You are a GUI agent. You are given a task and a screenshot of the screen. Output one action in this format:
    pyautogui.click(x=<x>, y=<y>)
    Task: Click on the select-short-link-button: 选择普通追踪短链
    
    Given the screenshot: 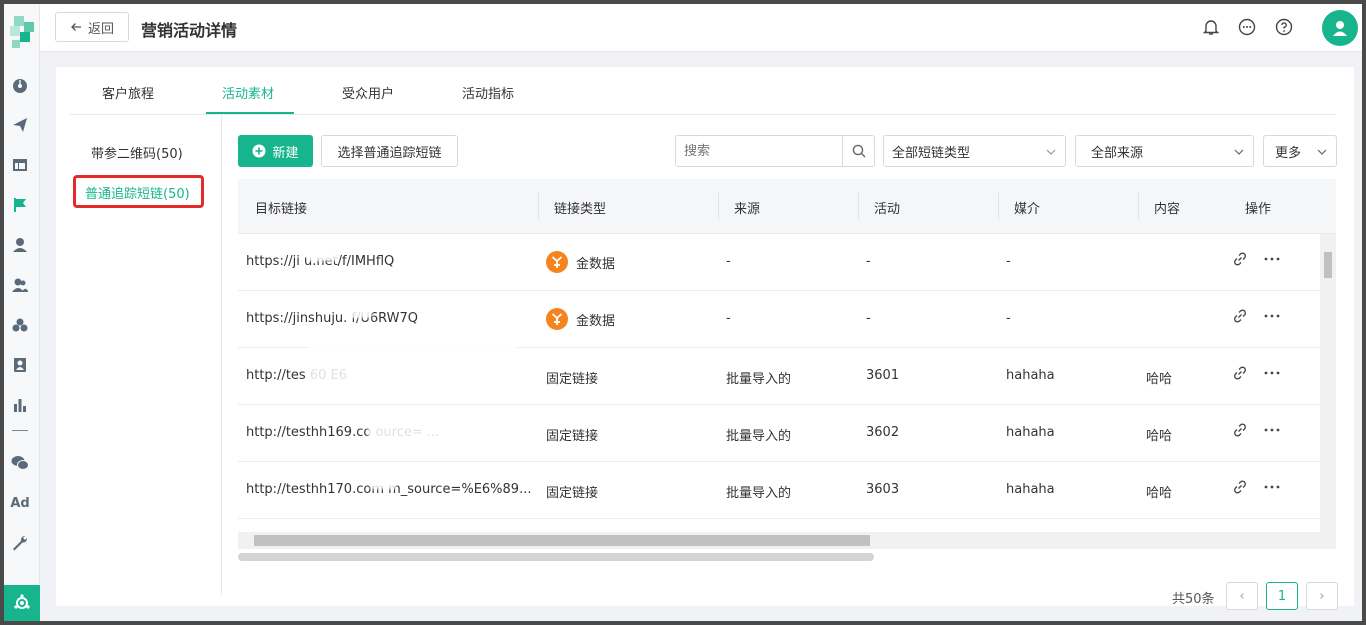 What is the action you would take?
    pyautogui.click(x=389, y=151)
    